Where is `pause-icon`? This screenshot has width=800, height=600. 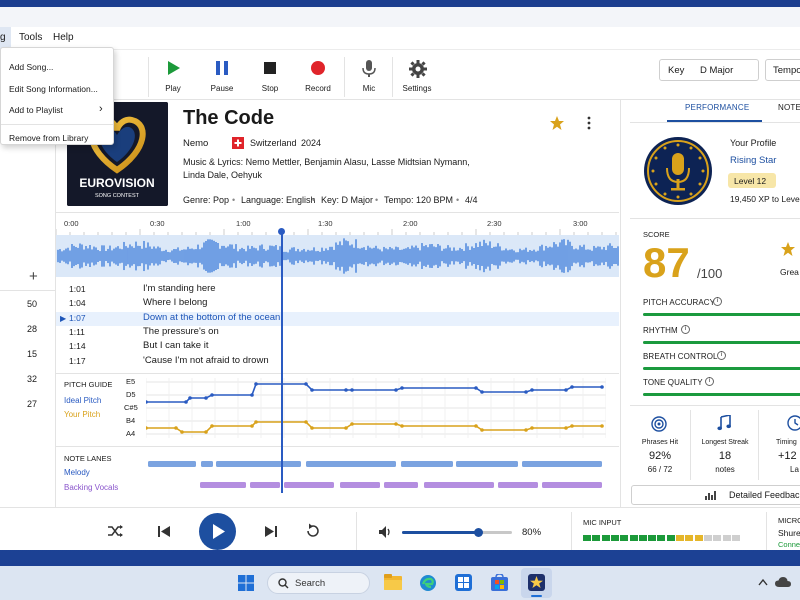
pause-icon is located at coordinates (222, 68).